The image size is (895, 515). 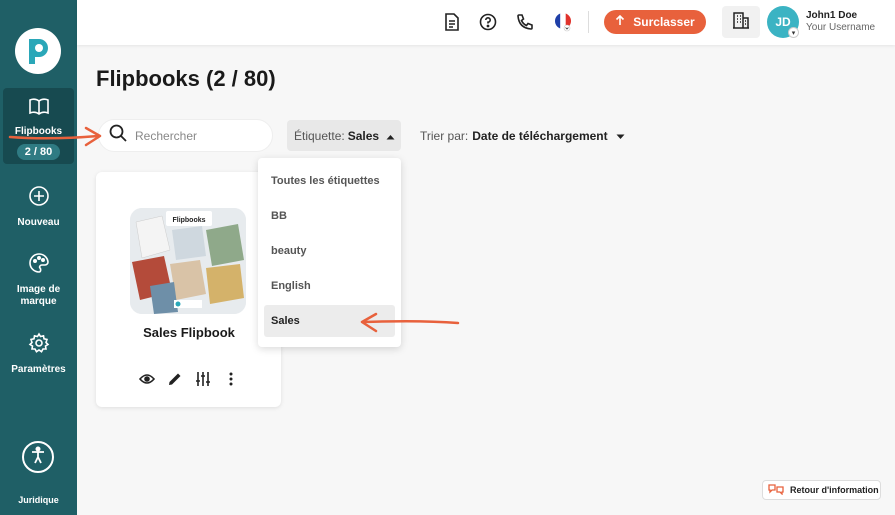 I want to click on palette-icon, so click(x=38, y=265).